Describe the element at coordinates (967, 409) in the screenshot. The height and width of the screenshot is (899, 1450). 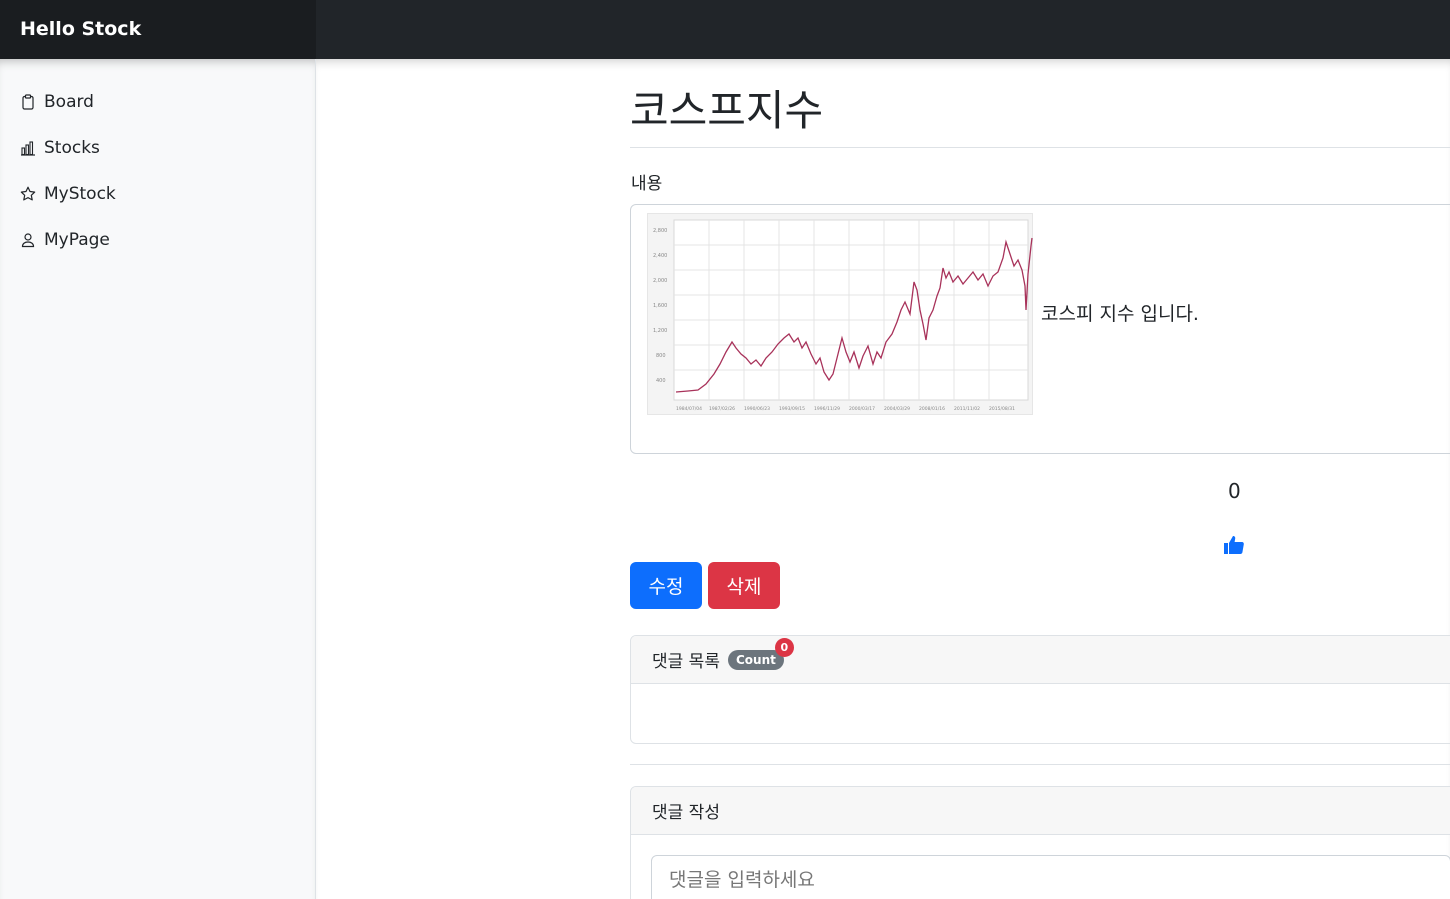
I see `svg-text: 2011/11/02` at that location.